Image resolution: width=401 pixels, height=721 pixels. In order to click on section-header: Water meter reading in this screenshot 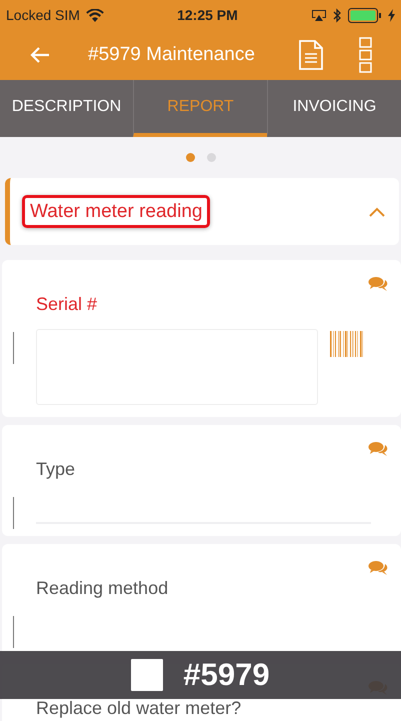, I will do `click(202, 211)`.